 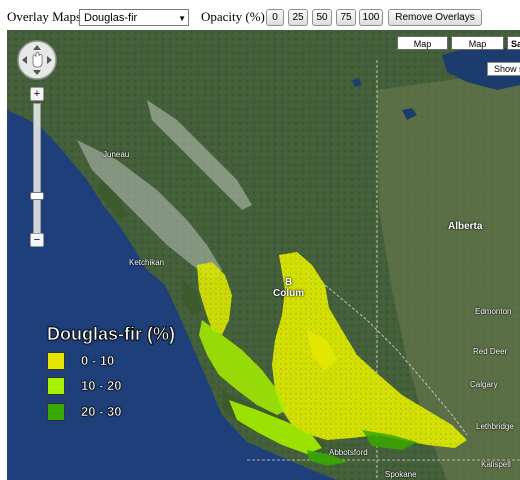 I want to click on legend-title: Douglas-fir (%), so click(x=111, y=334).